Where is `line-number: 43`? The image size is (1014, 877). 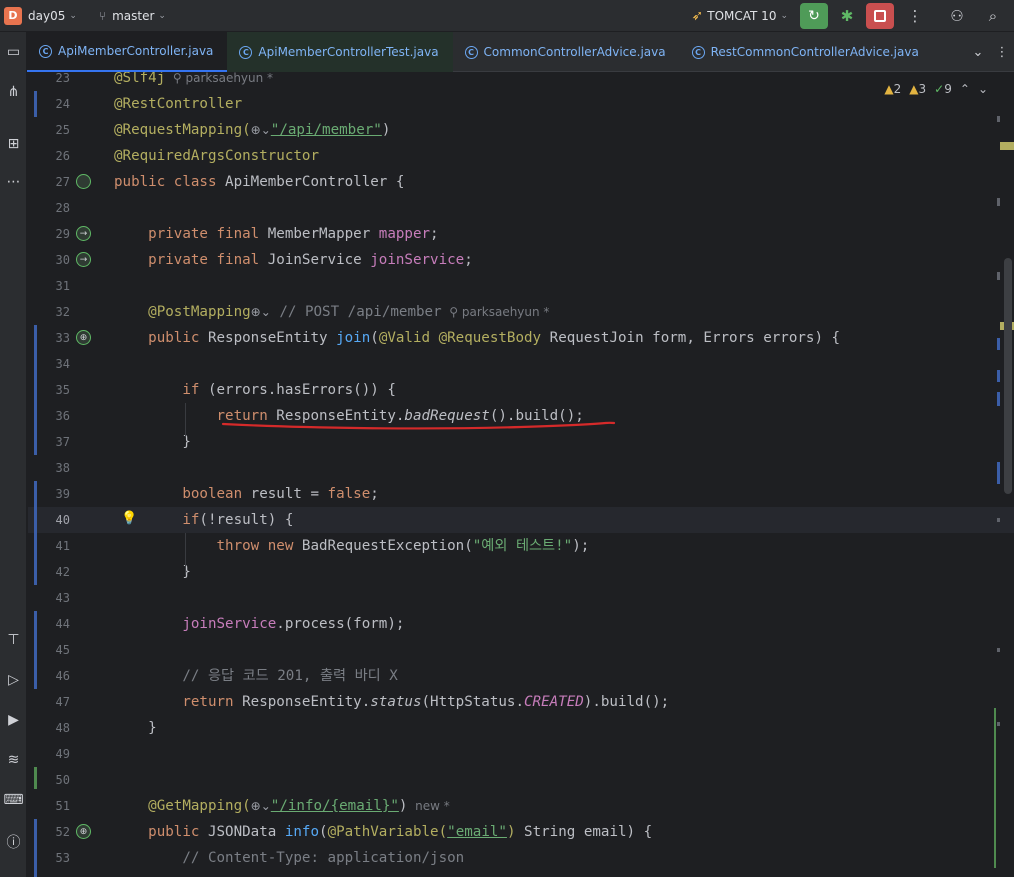
line-number: 43 is located at coordinates (49, 598).